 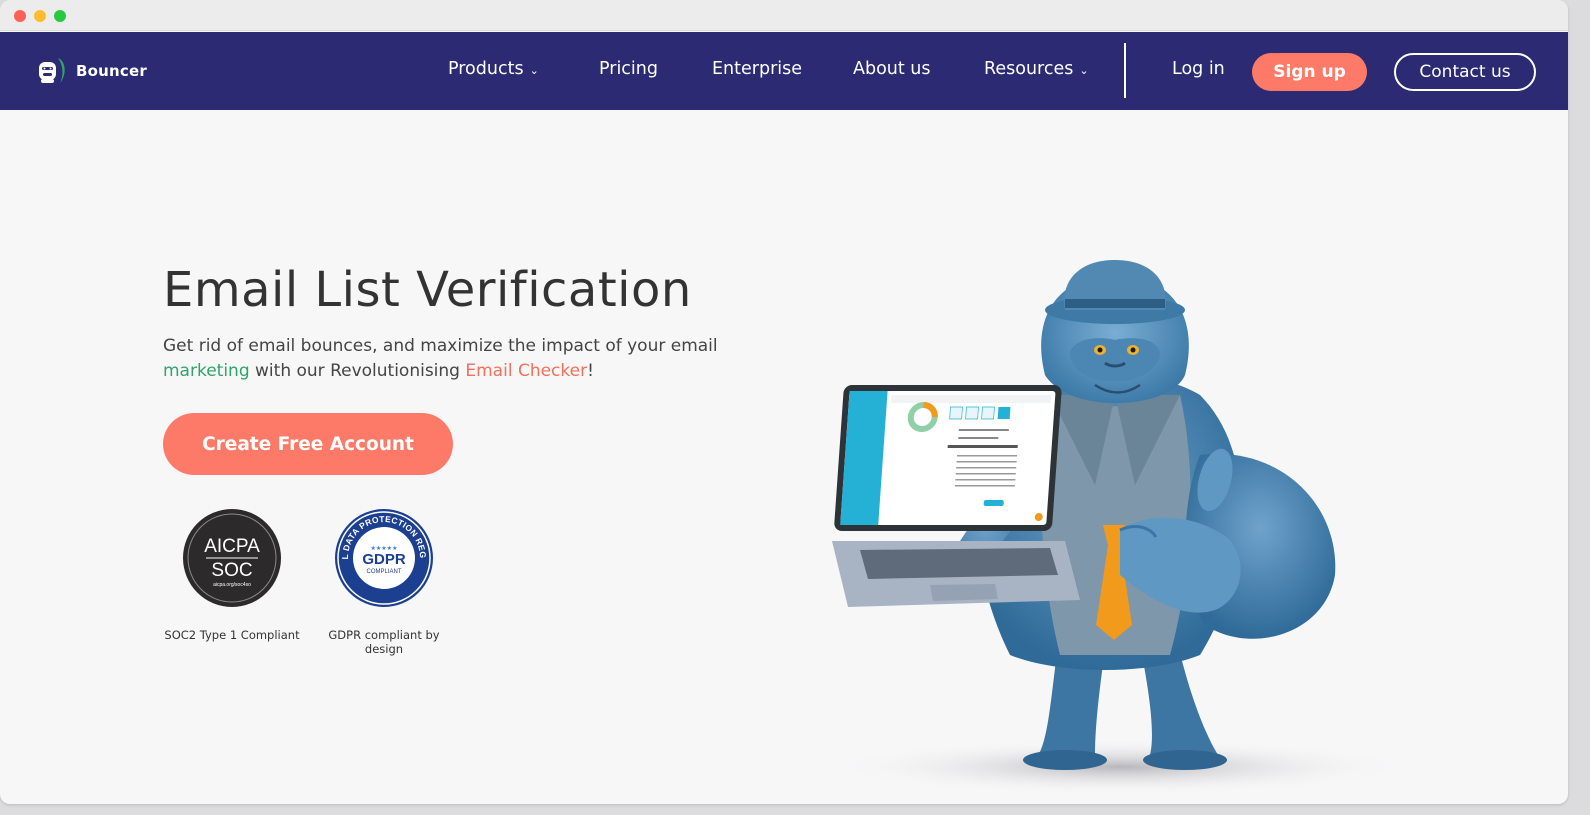 I want to click on maximize-window-button, so click(x=60, y=16).